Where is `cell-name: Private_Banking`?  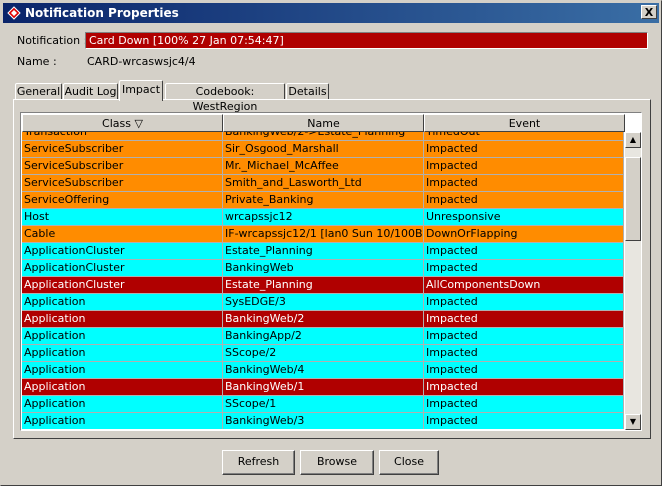 cell-name: Private_Banking is located at coordinates (323, 200).